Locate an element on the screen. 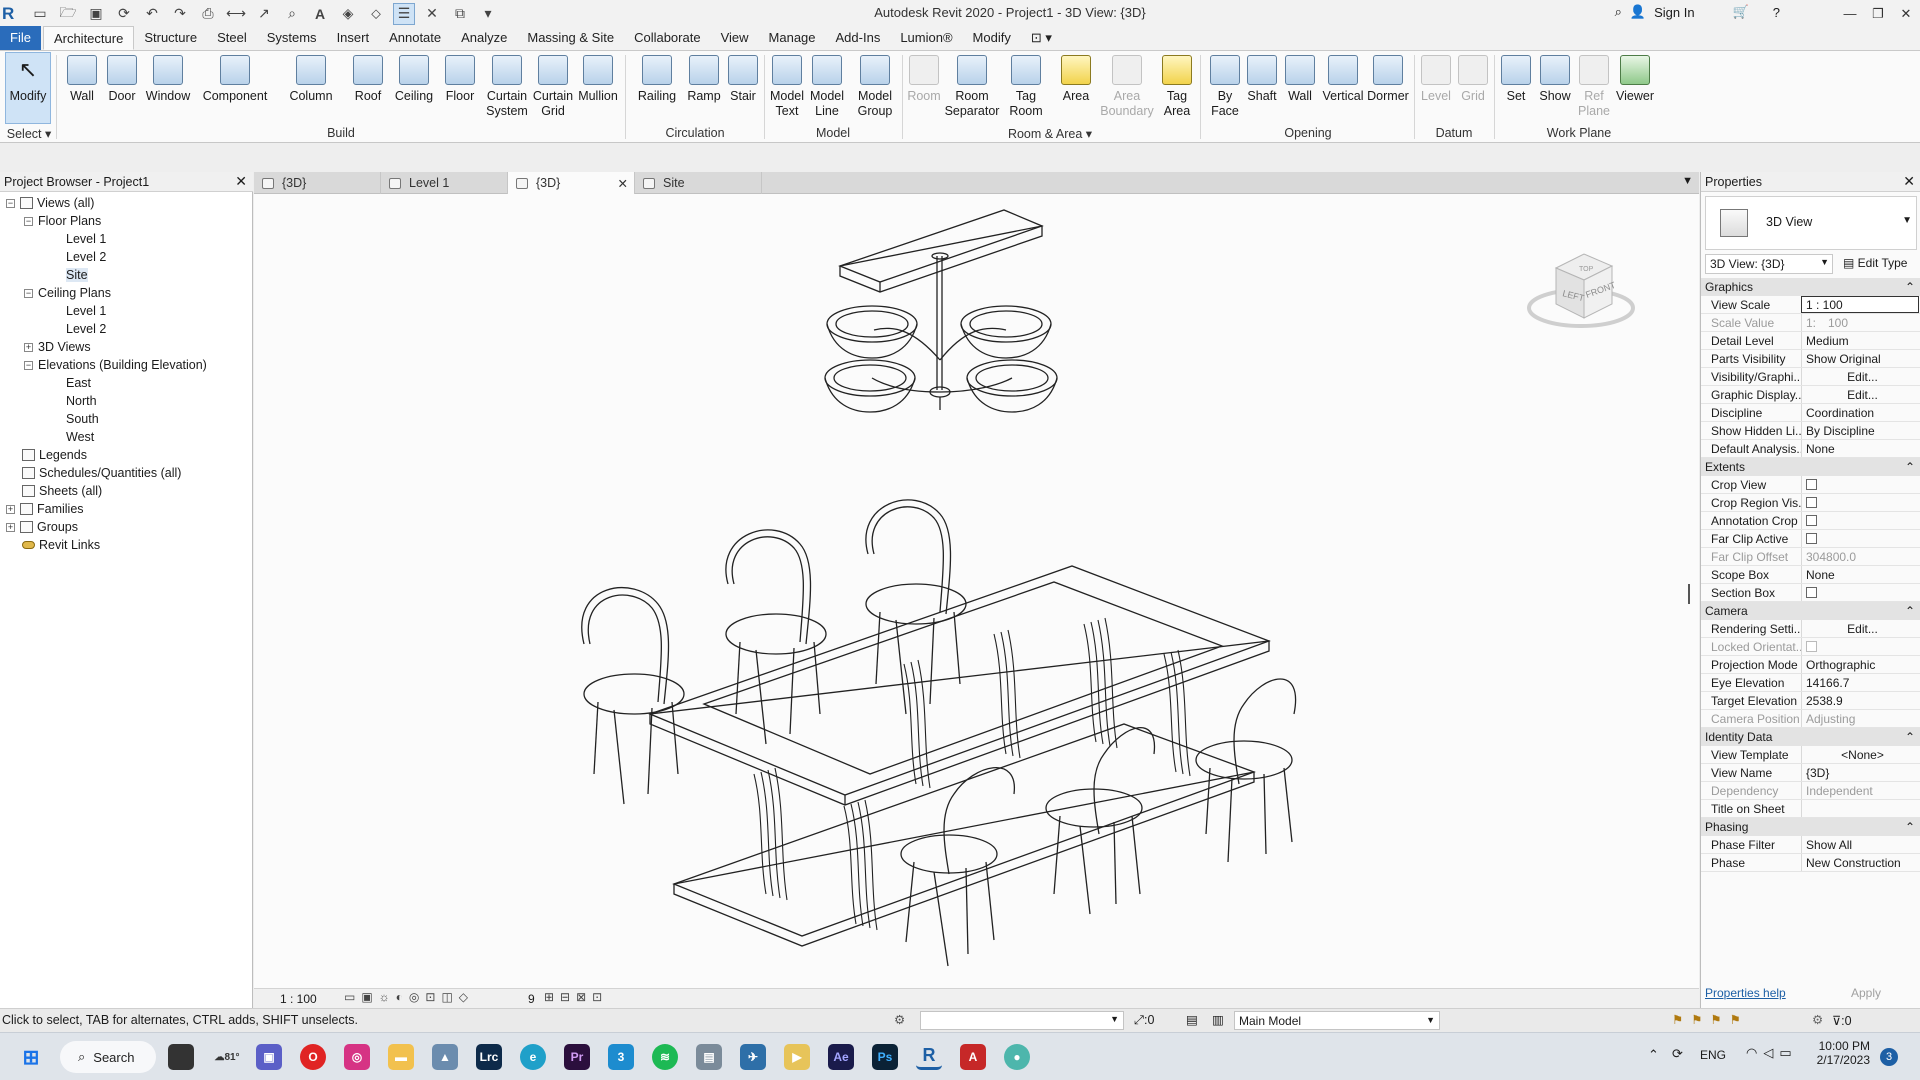 The image size is (1920, 1080). prop-phase-filter: Phase Filter Show All is located at coordinates (1810, 845).